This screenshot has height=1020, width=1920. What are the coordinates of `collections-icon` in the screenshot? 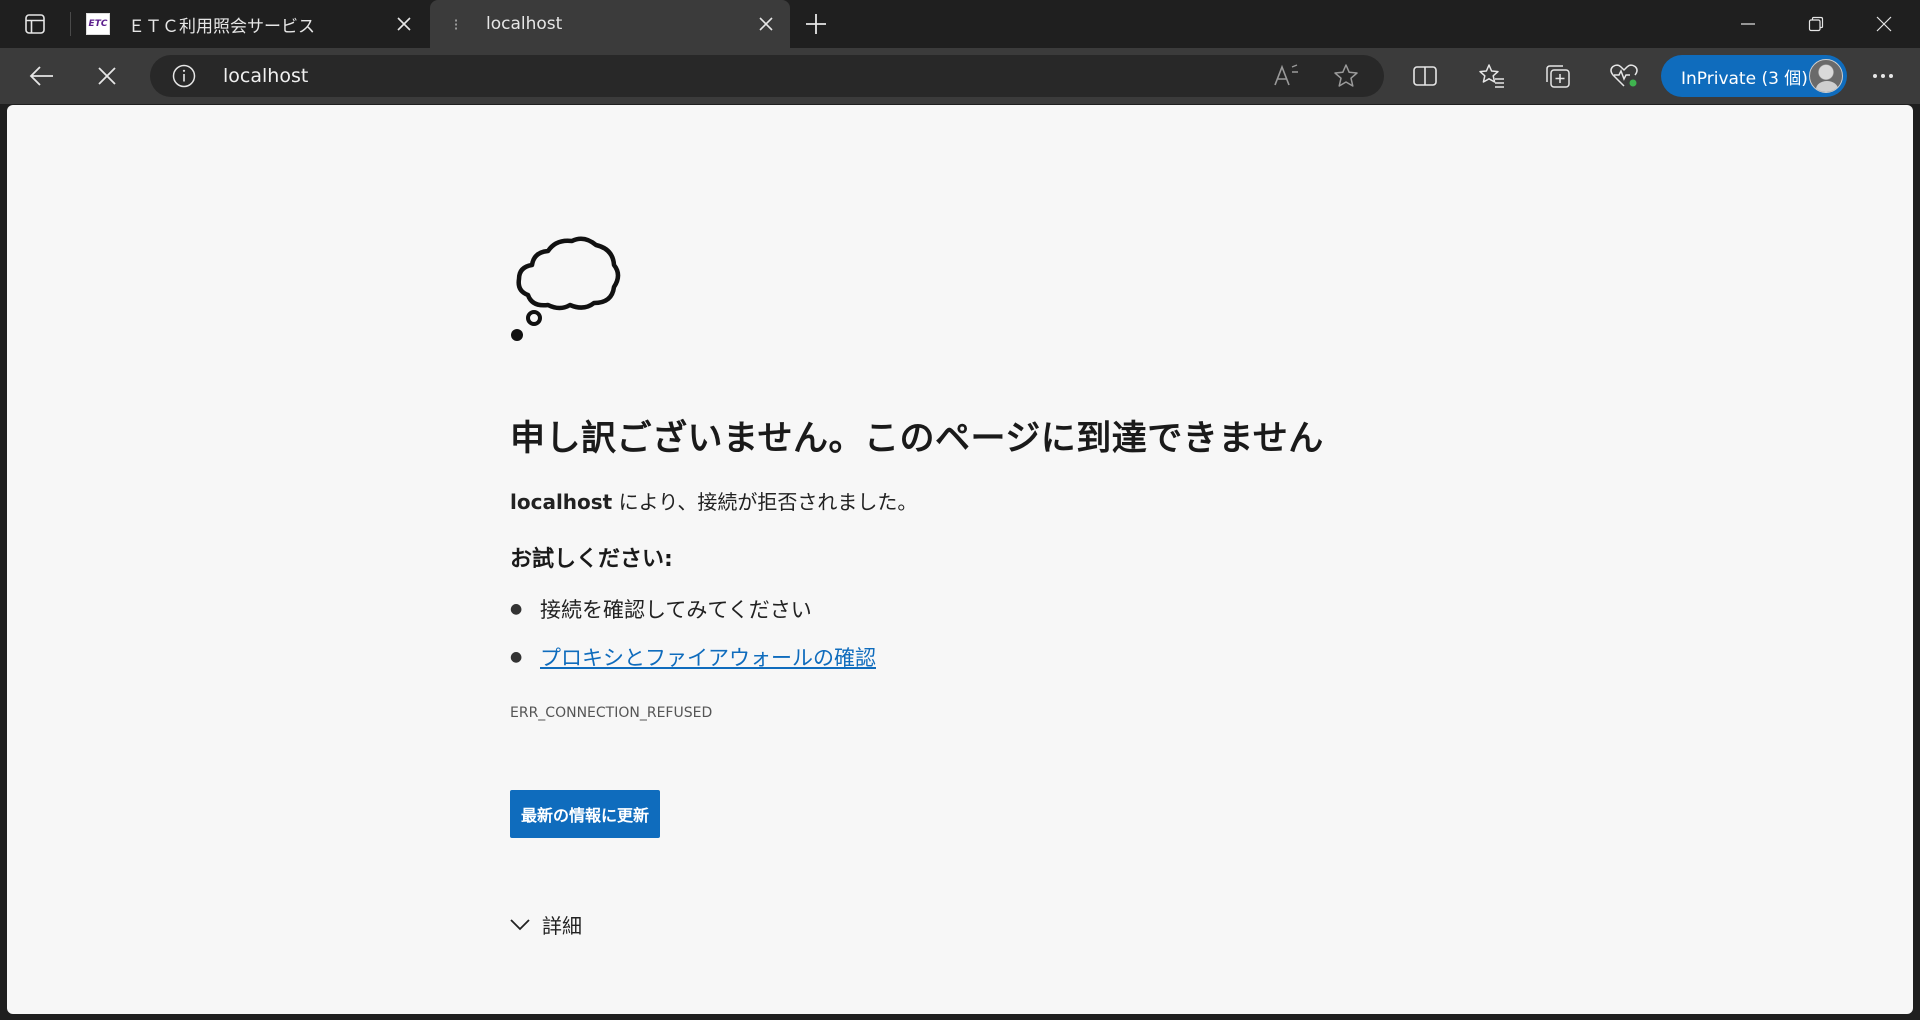 It's located at (1558, 76).